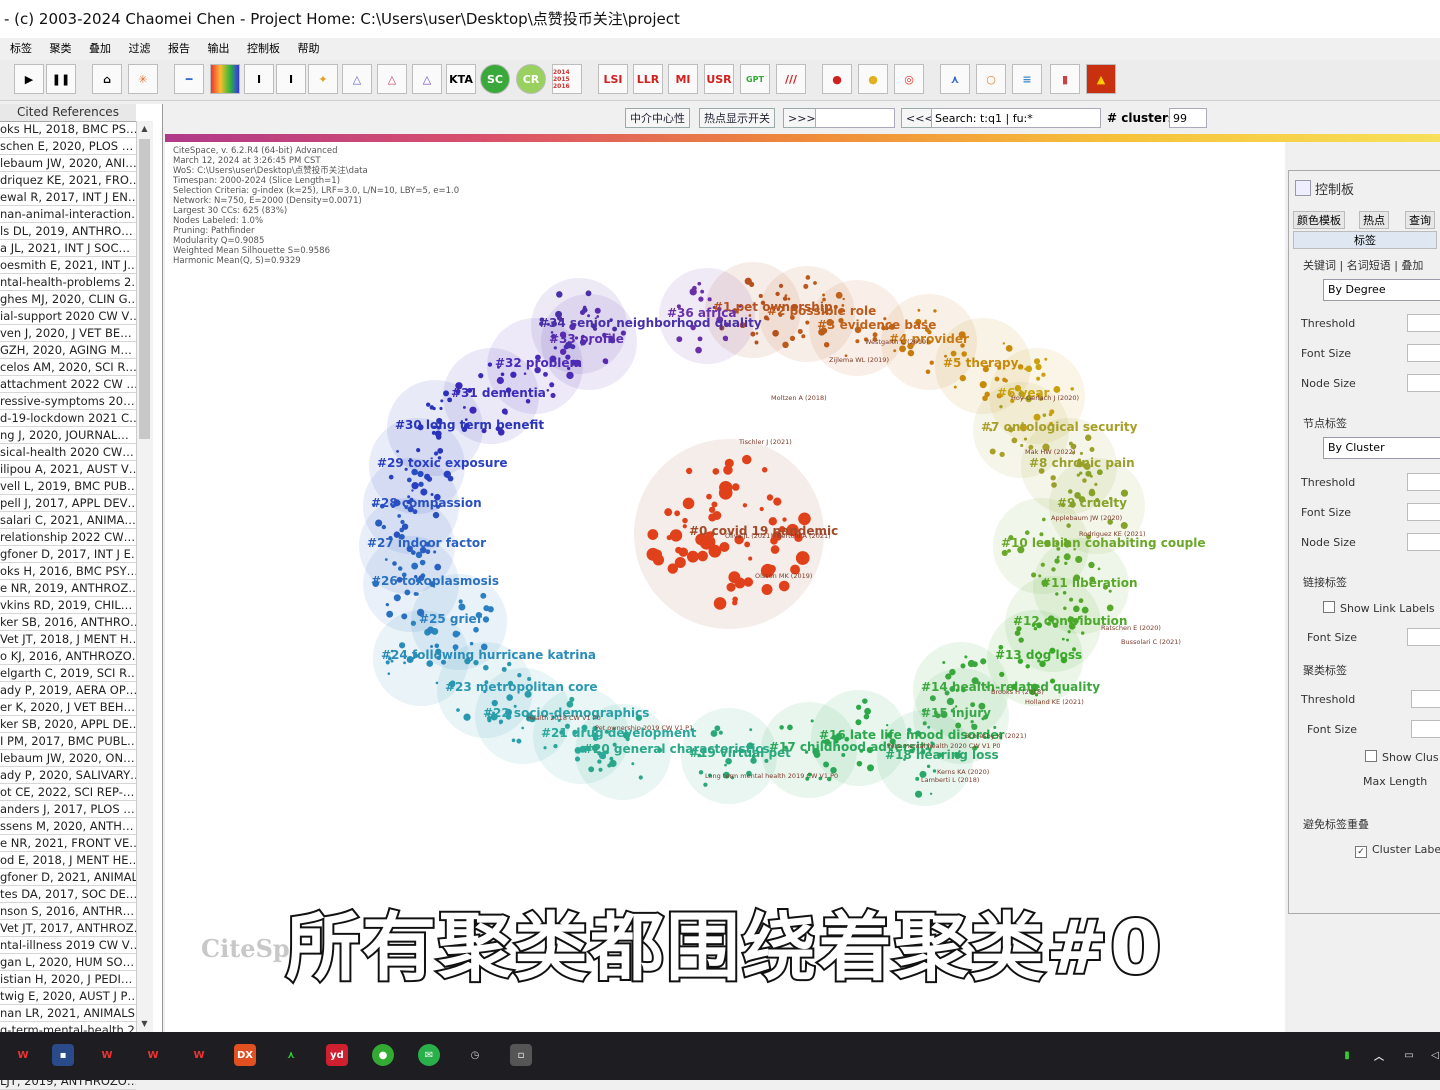 This screenshot has height=1090, width=1440. What do you see at coordinates (29, 79) in the screenshot?
I see `play-button: ▶` at bounding box center [29, 79].